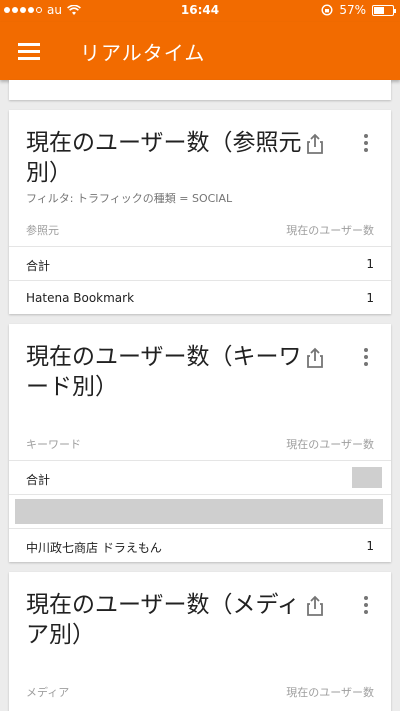  I want to click on menu-icon, so click(29, 51).